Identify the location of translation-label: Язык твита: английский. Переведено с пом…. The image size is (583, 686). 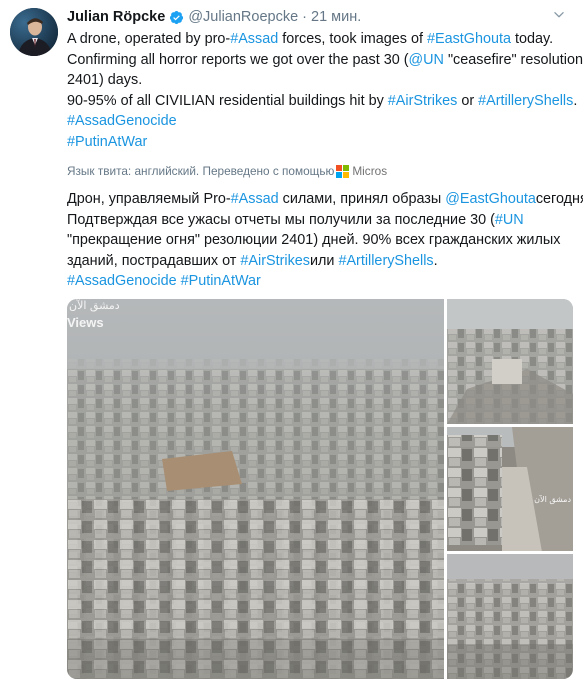
(201, 171).